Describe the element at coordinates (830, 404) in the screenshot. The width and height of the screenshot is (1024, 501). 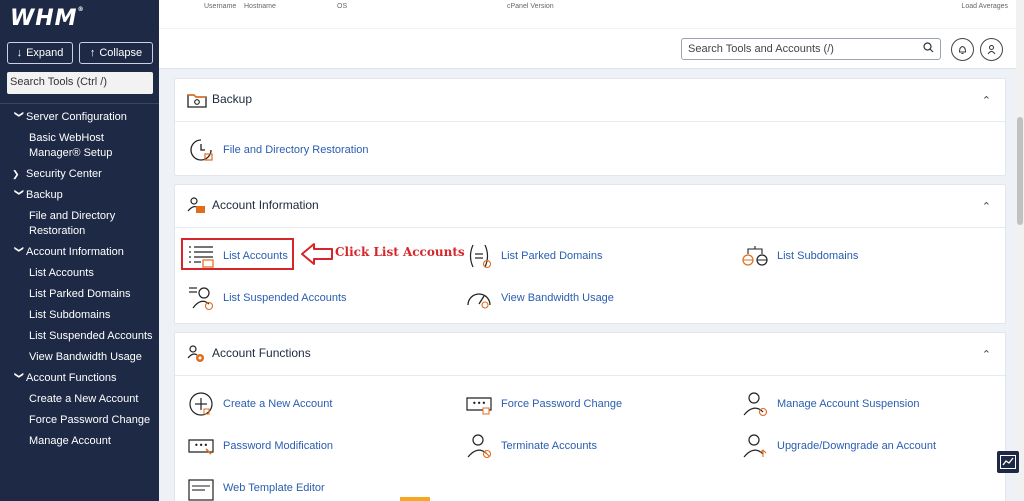
I see `tool-manage-account-suspension: Manage Account Suspension` at that location.